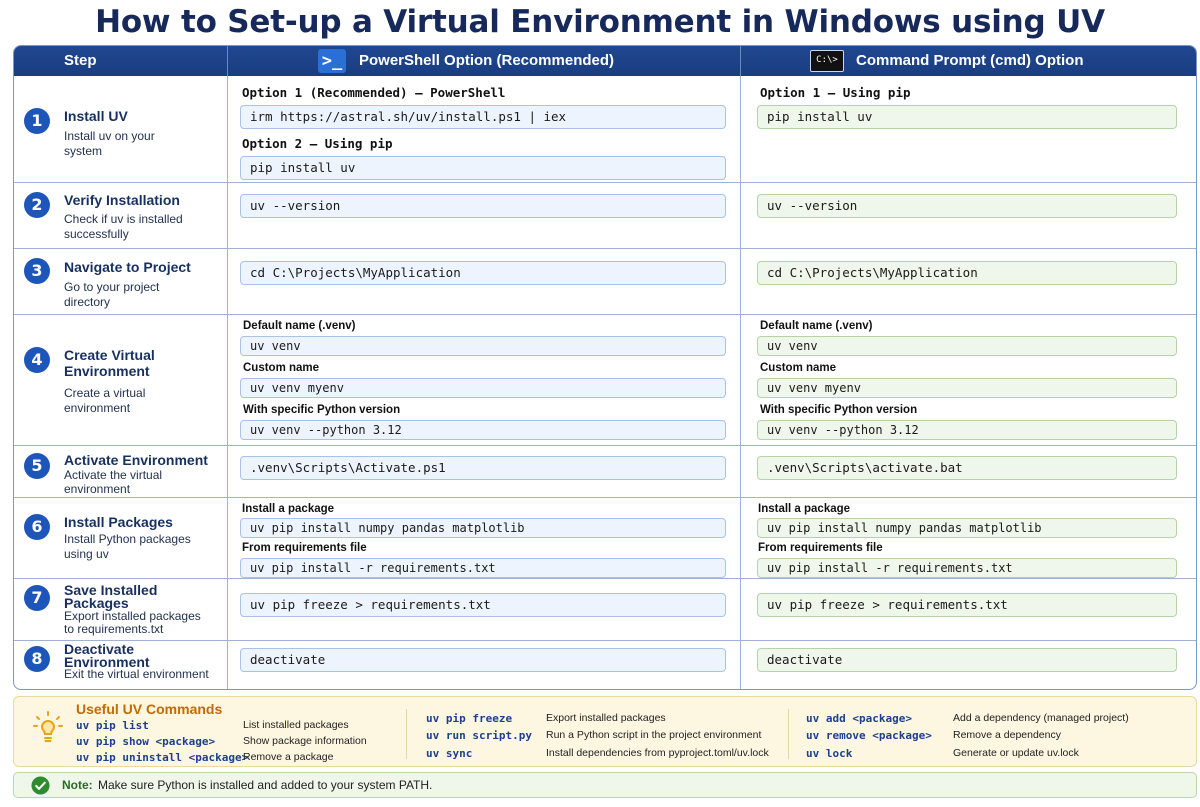 This screenshot has height=807, width=1200. I want to click on step-title: Install UV, so click(96, 116).